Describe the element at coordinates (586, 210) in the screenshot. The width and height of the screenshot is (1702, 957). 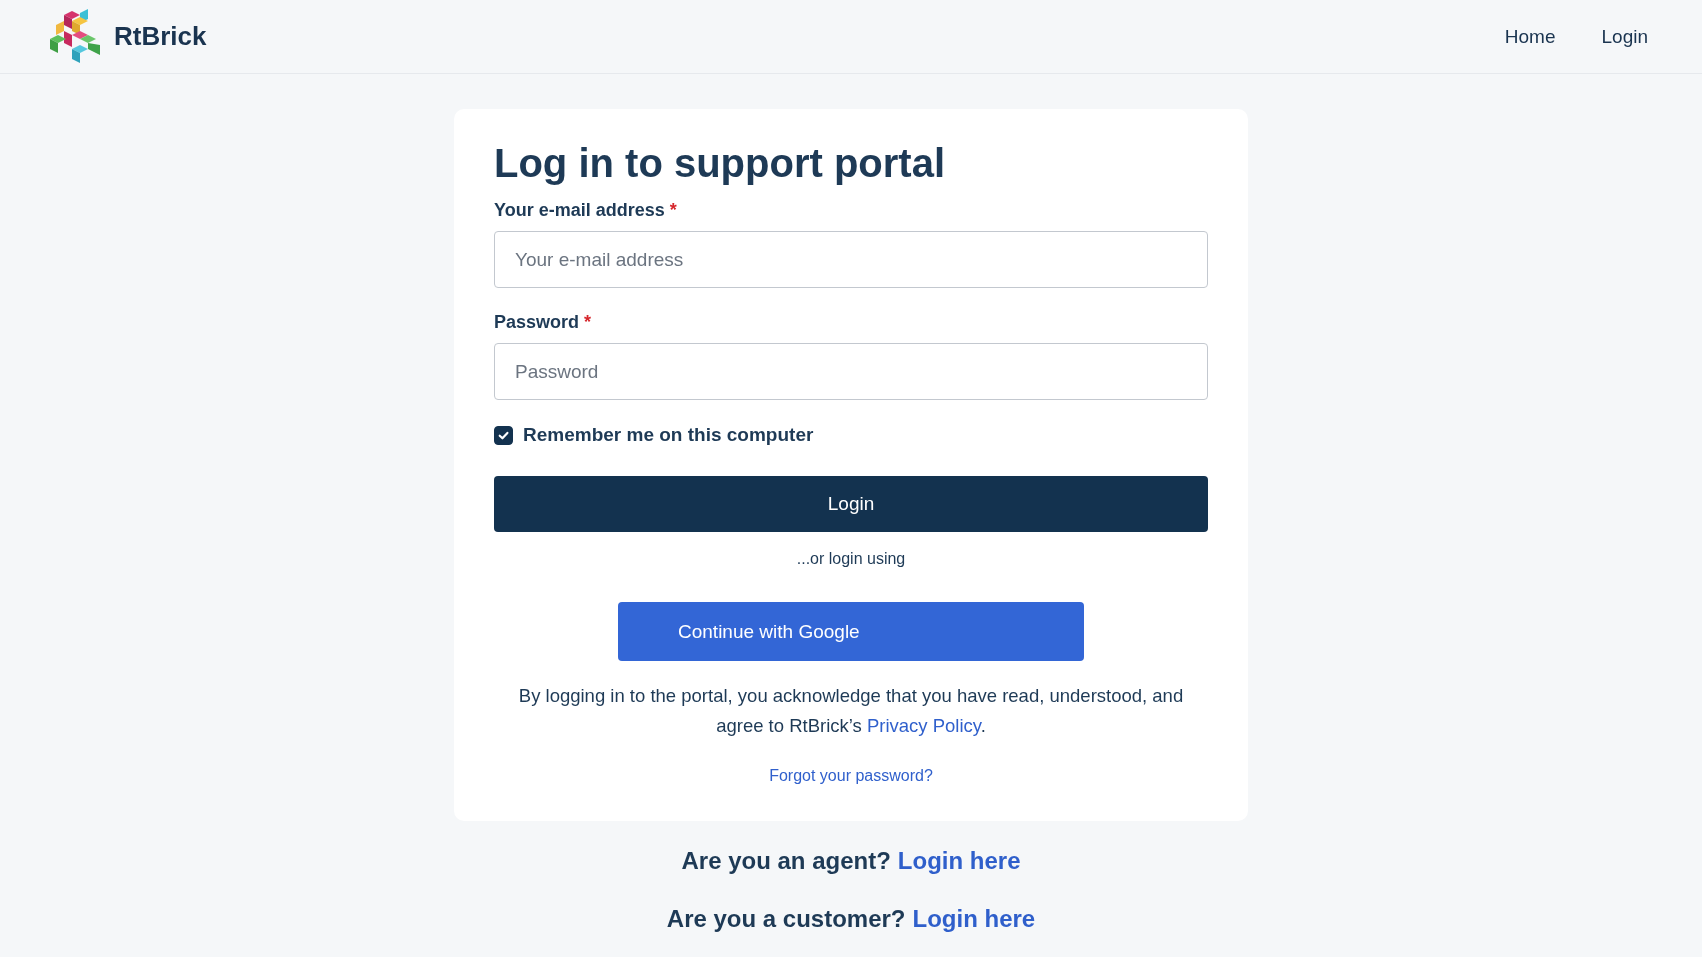
I see `field-label: Your e-mail address *` at that location.